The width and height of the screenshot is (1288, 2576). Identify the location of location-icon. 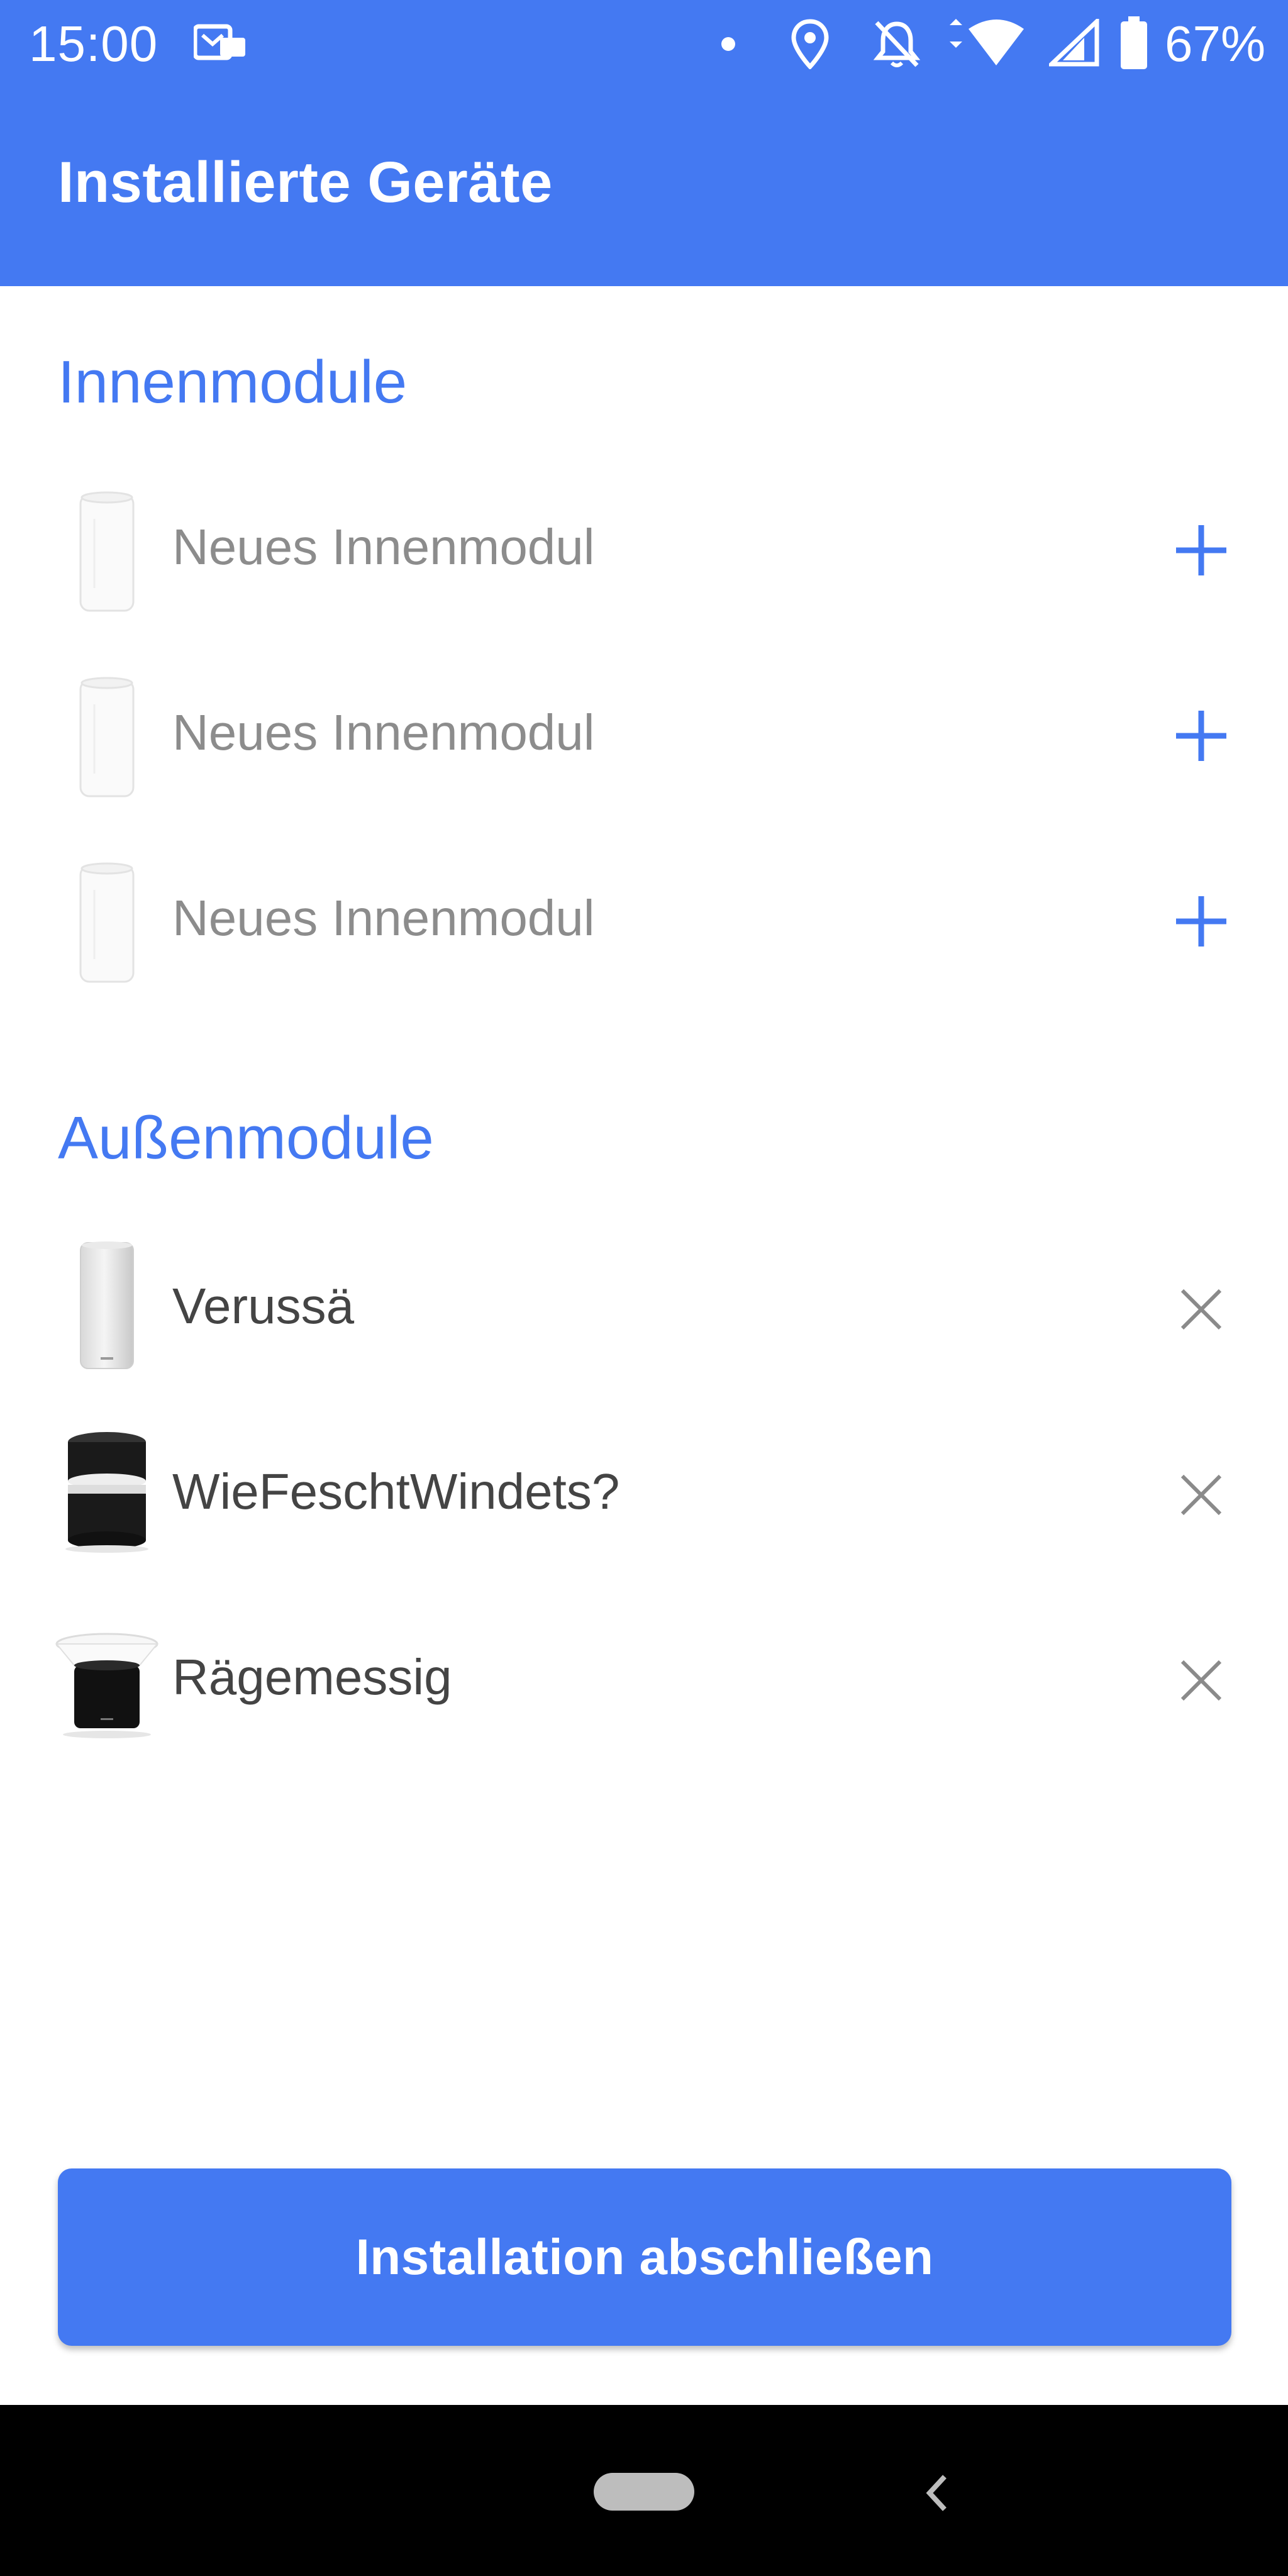
(810, 45).